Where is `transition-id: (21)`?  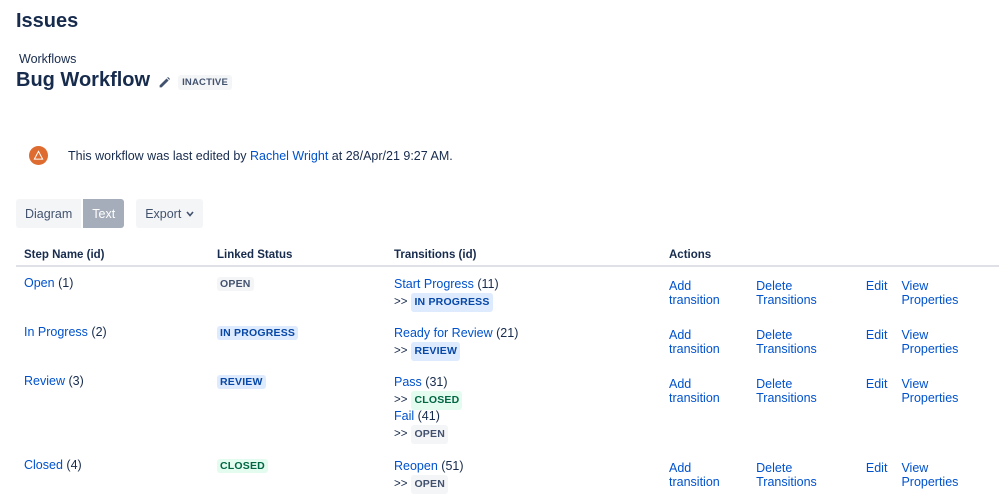 transition-id: (21) is located at coordinates (507, 333).